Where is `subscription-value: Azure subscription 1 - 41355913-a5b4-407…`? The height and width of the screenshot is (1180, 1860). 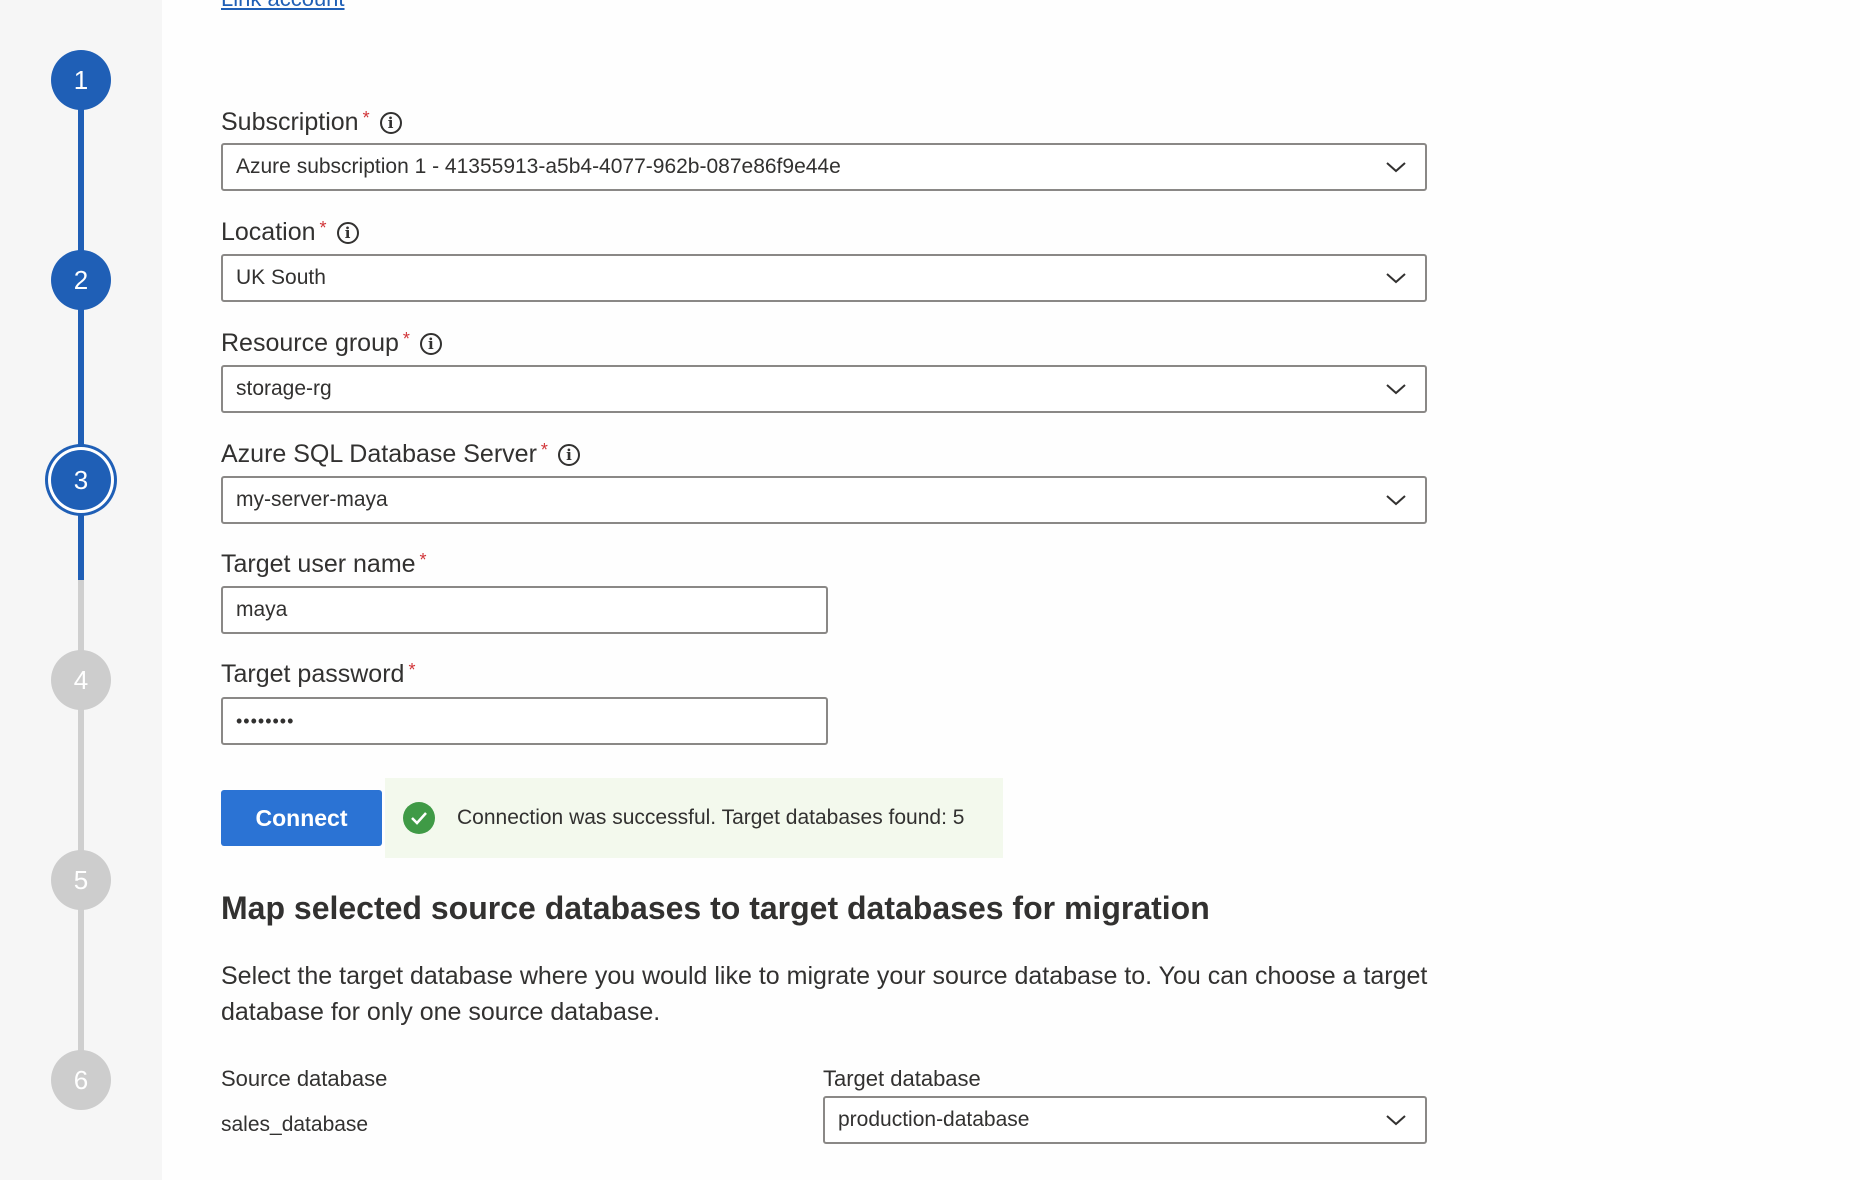
subscription-value: Azure subscription 1 - 41355913-a5b4-407… is located at coordinates (538, 166).